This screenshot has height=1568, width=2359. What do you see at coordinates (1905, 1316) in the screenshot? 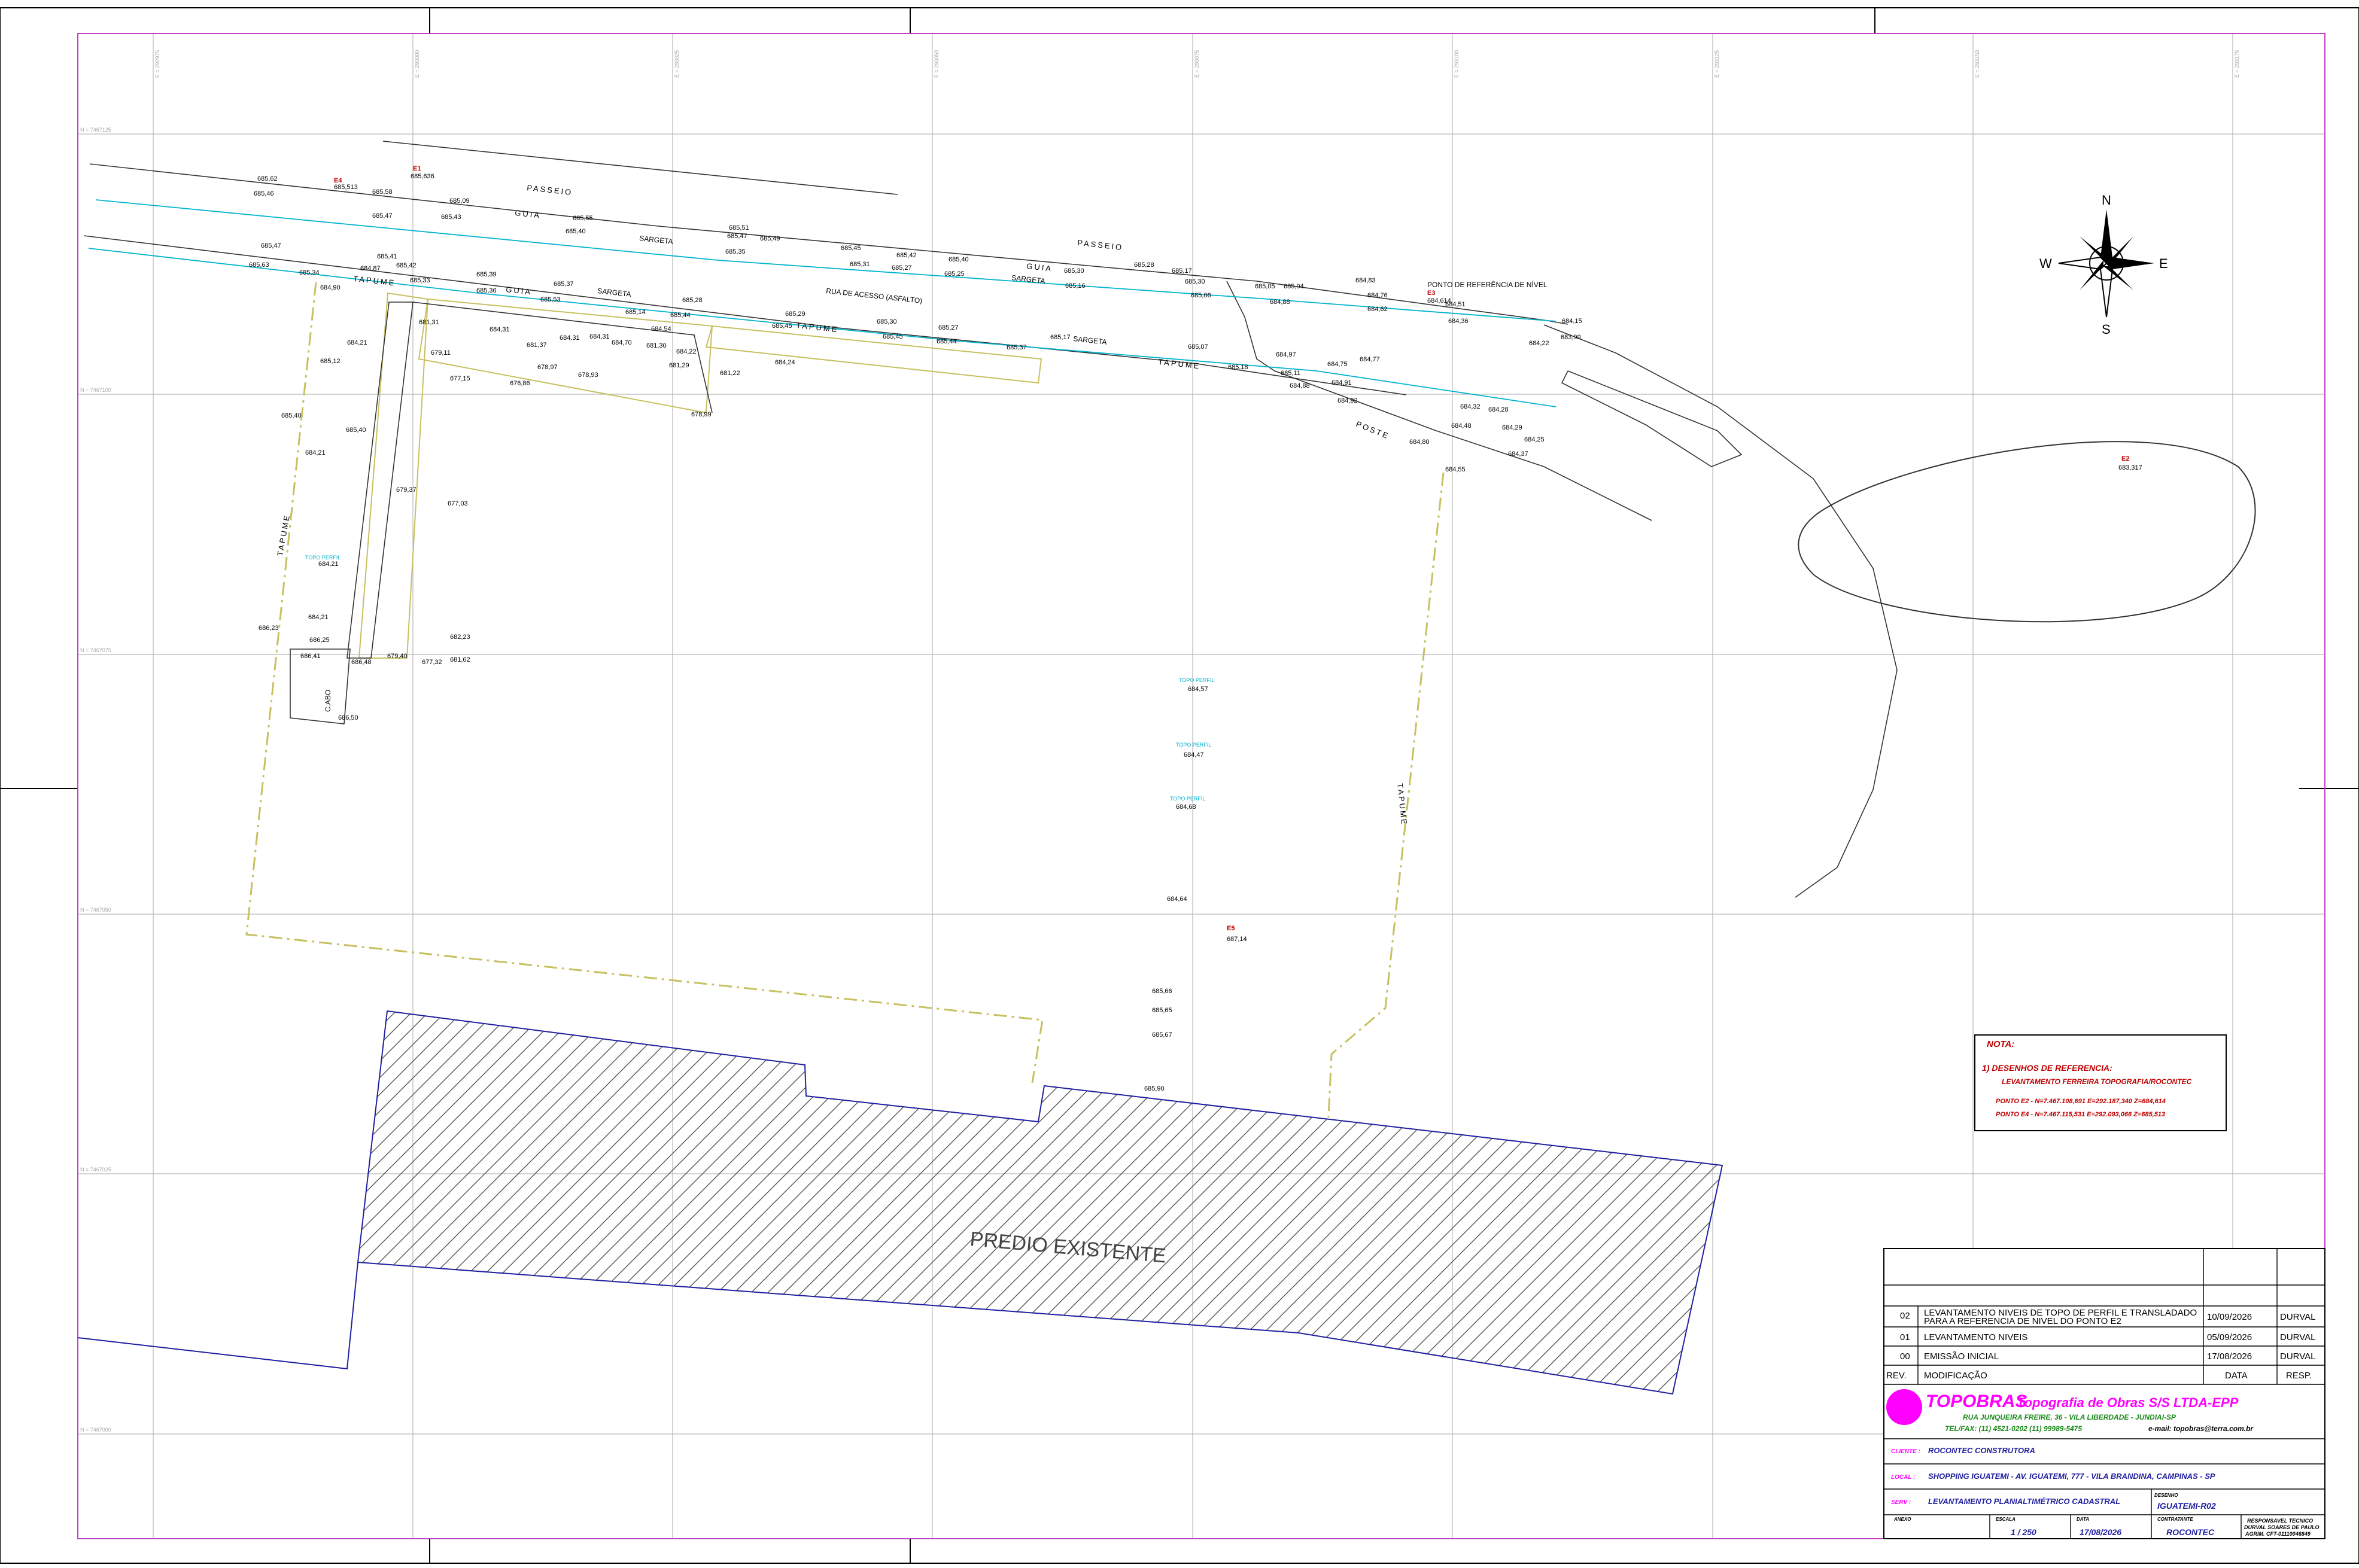
I see `svg-text: 02` at bounding box center [1905, 1316].